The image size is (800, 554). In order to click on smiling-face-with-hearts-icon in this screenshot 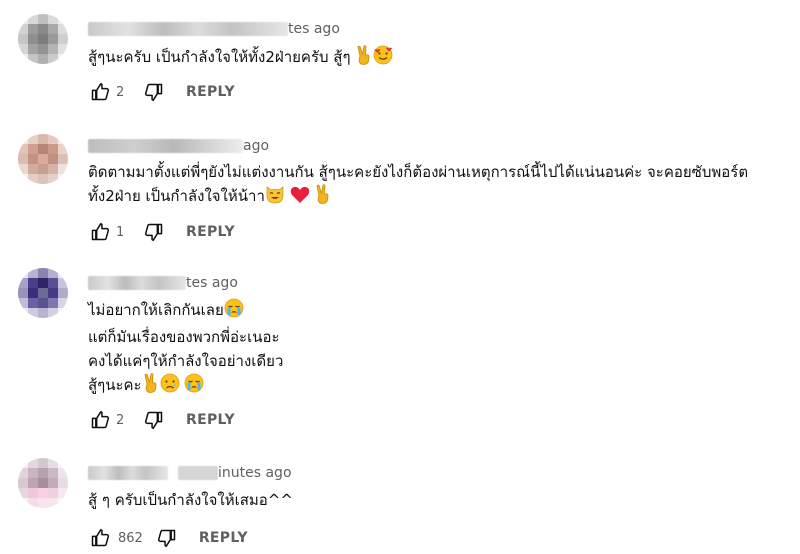, I will do `click(383, 58)`.